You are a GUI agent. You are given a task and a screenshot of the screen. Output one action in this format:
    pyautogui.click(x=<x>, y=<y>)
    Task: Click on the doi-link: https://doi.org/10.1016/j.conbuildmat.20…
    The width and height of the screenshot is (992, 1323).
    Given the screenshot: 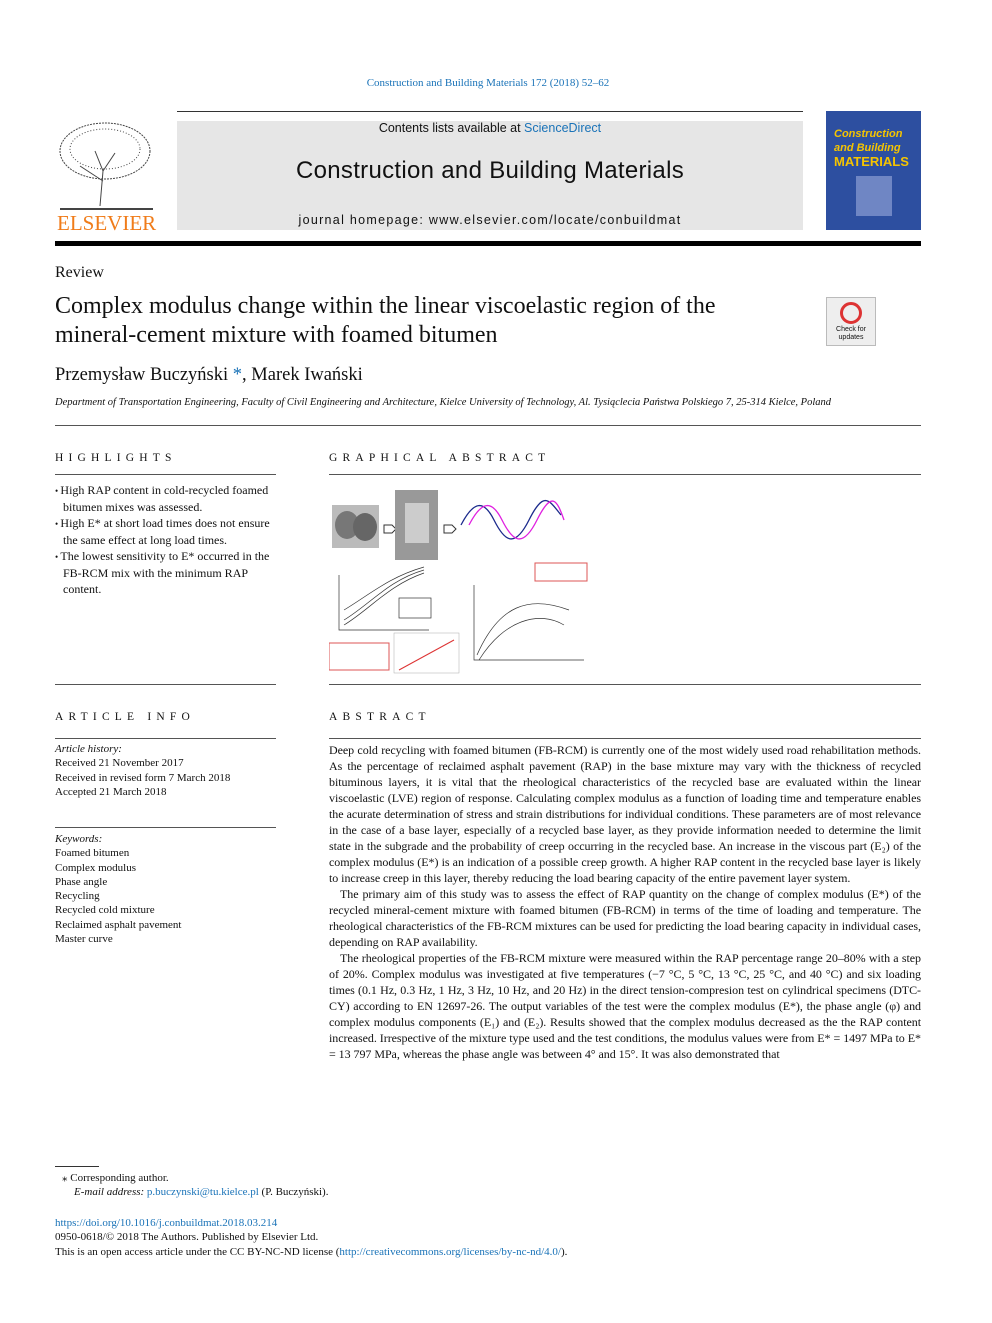 What is the action you would take?
    pyautogui.click(x=166, y=1223)
    